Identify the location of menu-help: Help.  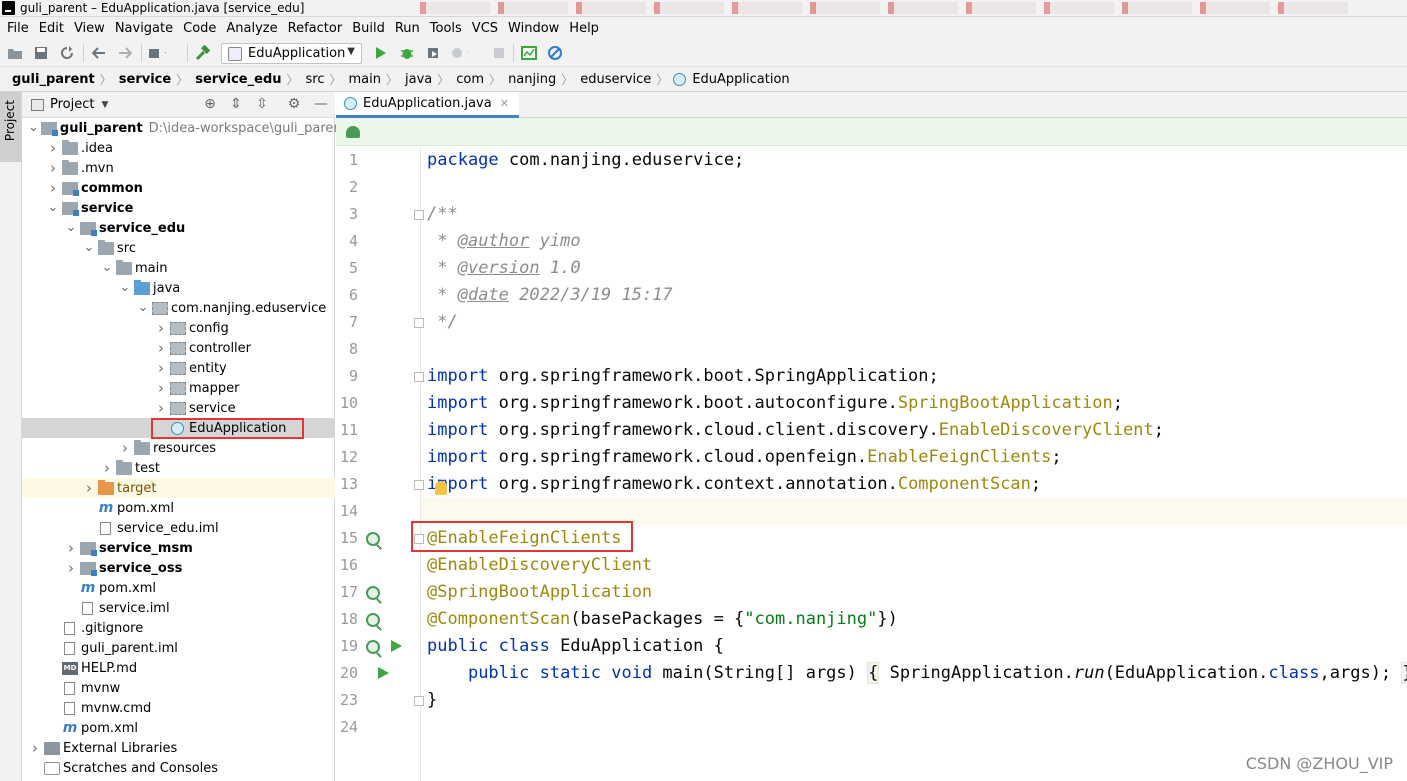
(584, 29).